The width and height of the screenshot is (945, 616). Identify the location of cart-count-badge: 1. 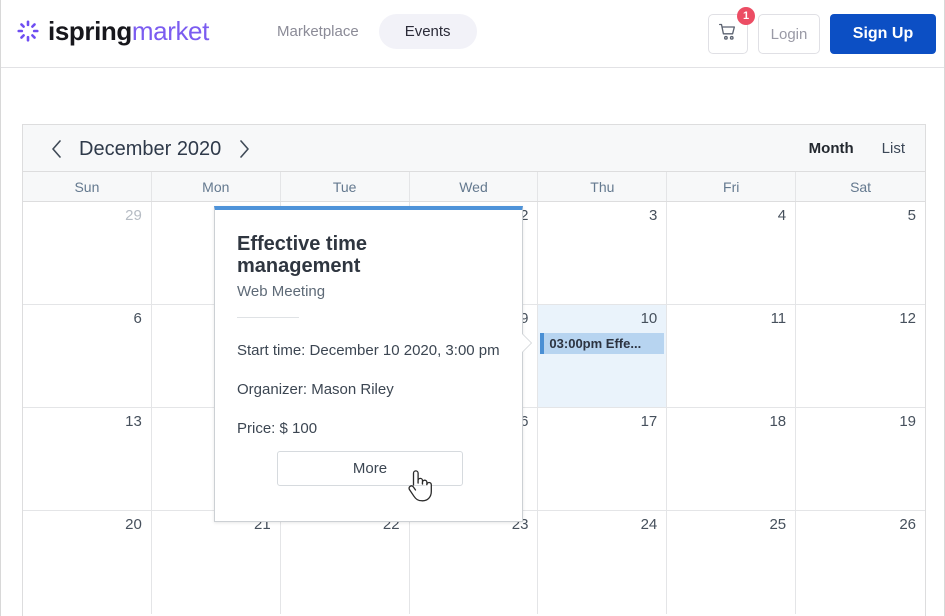
(746, 16).